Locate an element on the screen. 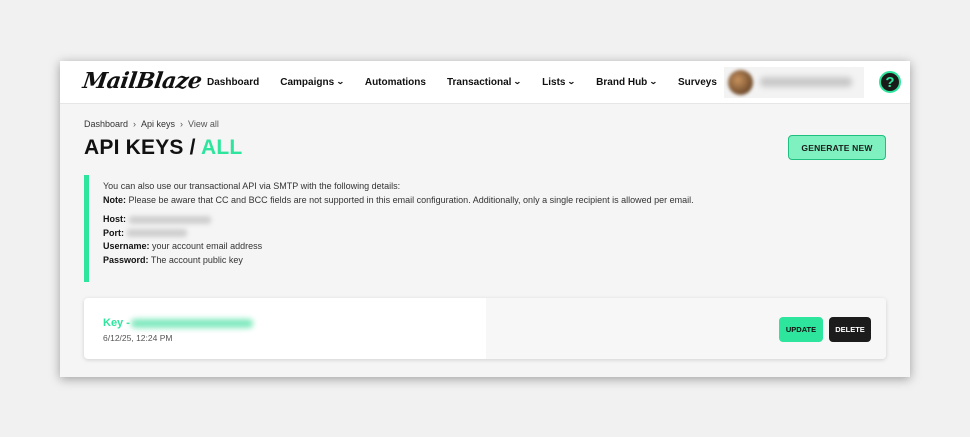 The height and width of the screenshot is (437, 970). nav-surveys: Surveys is located at coordinates (697, 82).